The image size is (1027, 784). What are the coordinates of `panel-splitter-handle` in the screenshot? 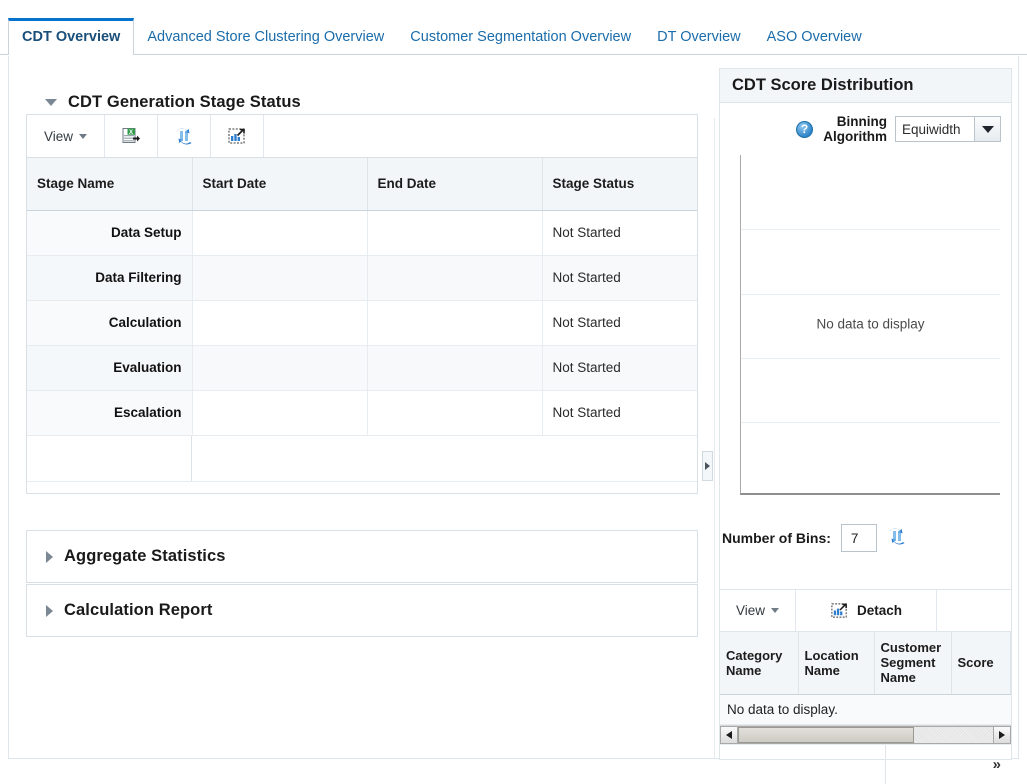 It's located at (707, 466).